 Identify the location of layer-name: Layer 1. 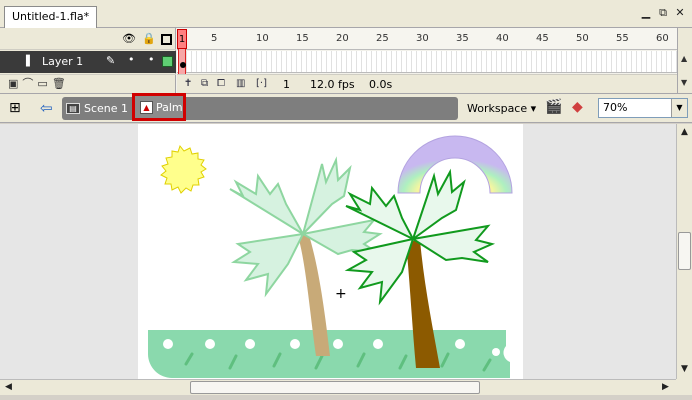
(63, 61).